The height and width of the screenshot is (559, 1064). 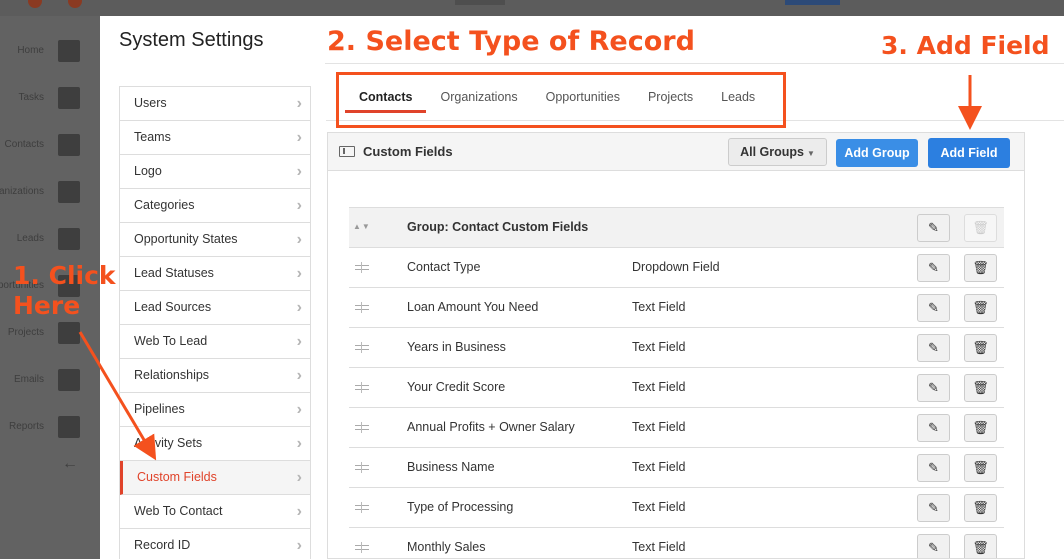 I want to click on background-nav-item: Emails, so click(x=50, y=380).